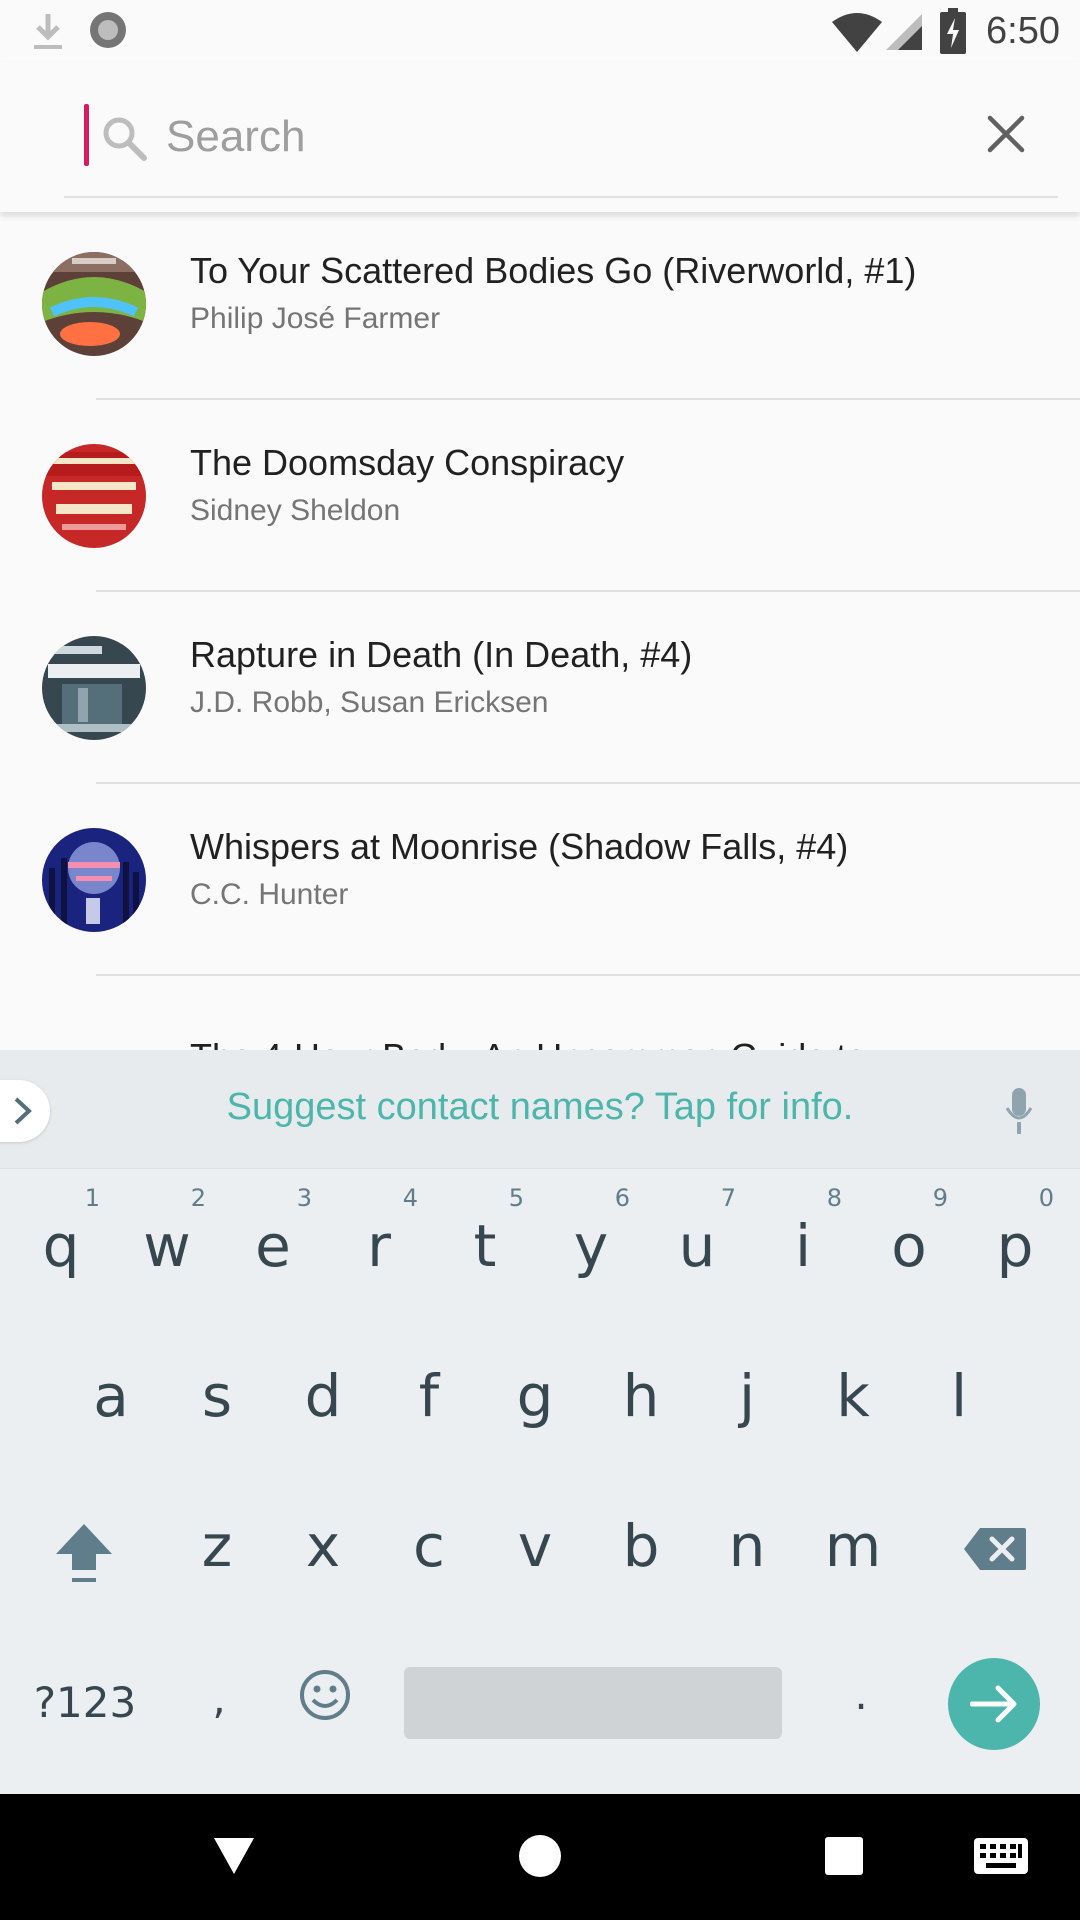 This screenshot has width=1080, height=1920. I want to click on key-hint: 4, so click(410, 1198).